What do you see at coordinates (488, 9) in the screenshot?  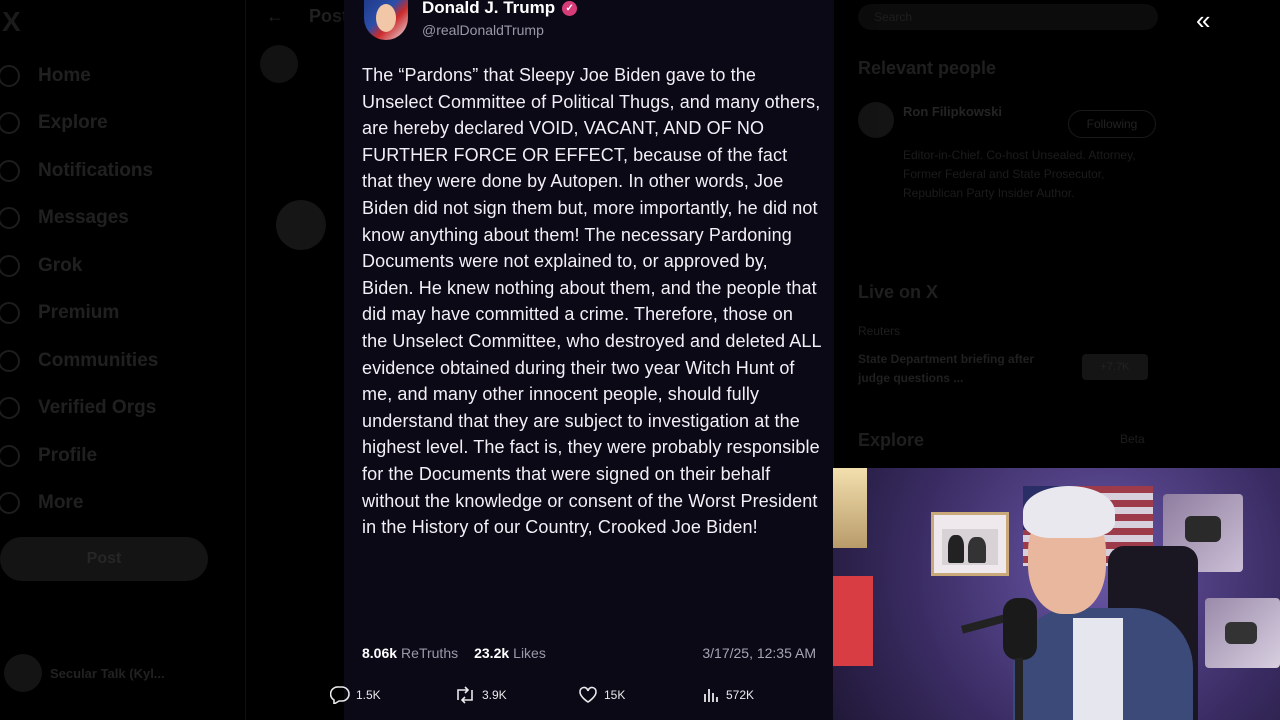 I see `author-name: Donald J. Trump` at bounding box center [488, 9].